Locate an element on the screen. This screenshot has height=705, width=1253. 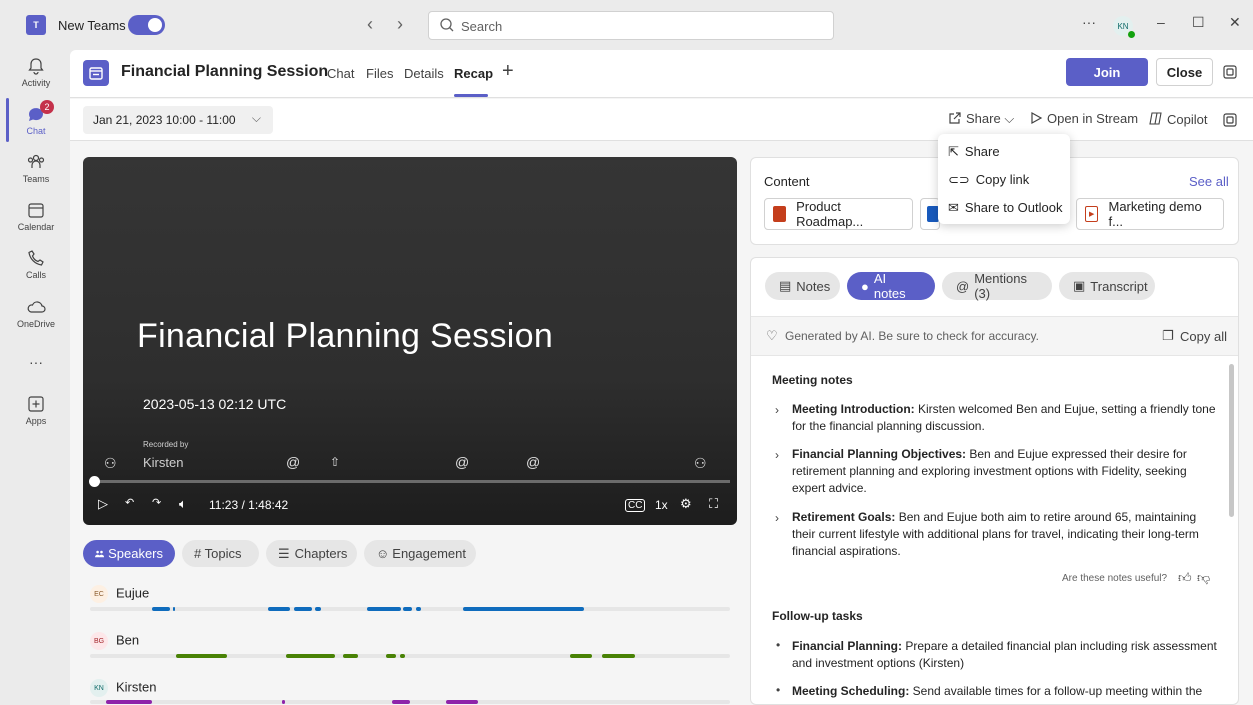
forward-arrow-icon: › is located at coordinates (400, 24).